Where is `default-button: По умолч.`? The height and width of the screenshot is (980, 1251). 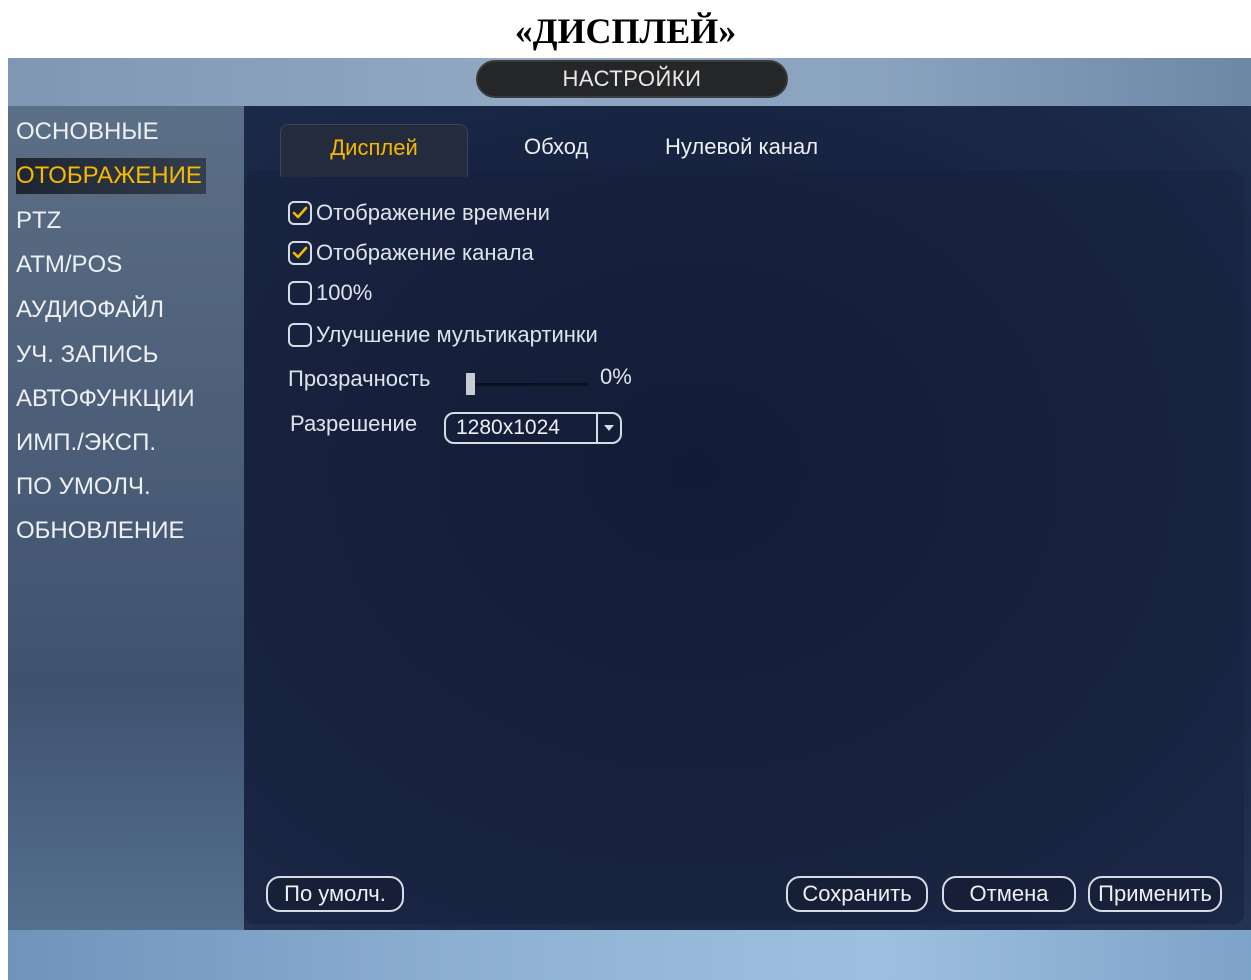
default-button: По умолч. is located at coordinates (335, 894).